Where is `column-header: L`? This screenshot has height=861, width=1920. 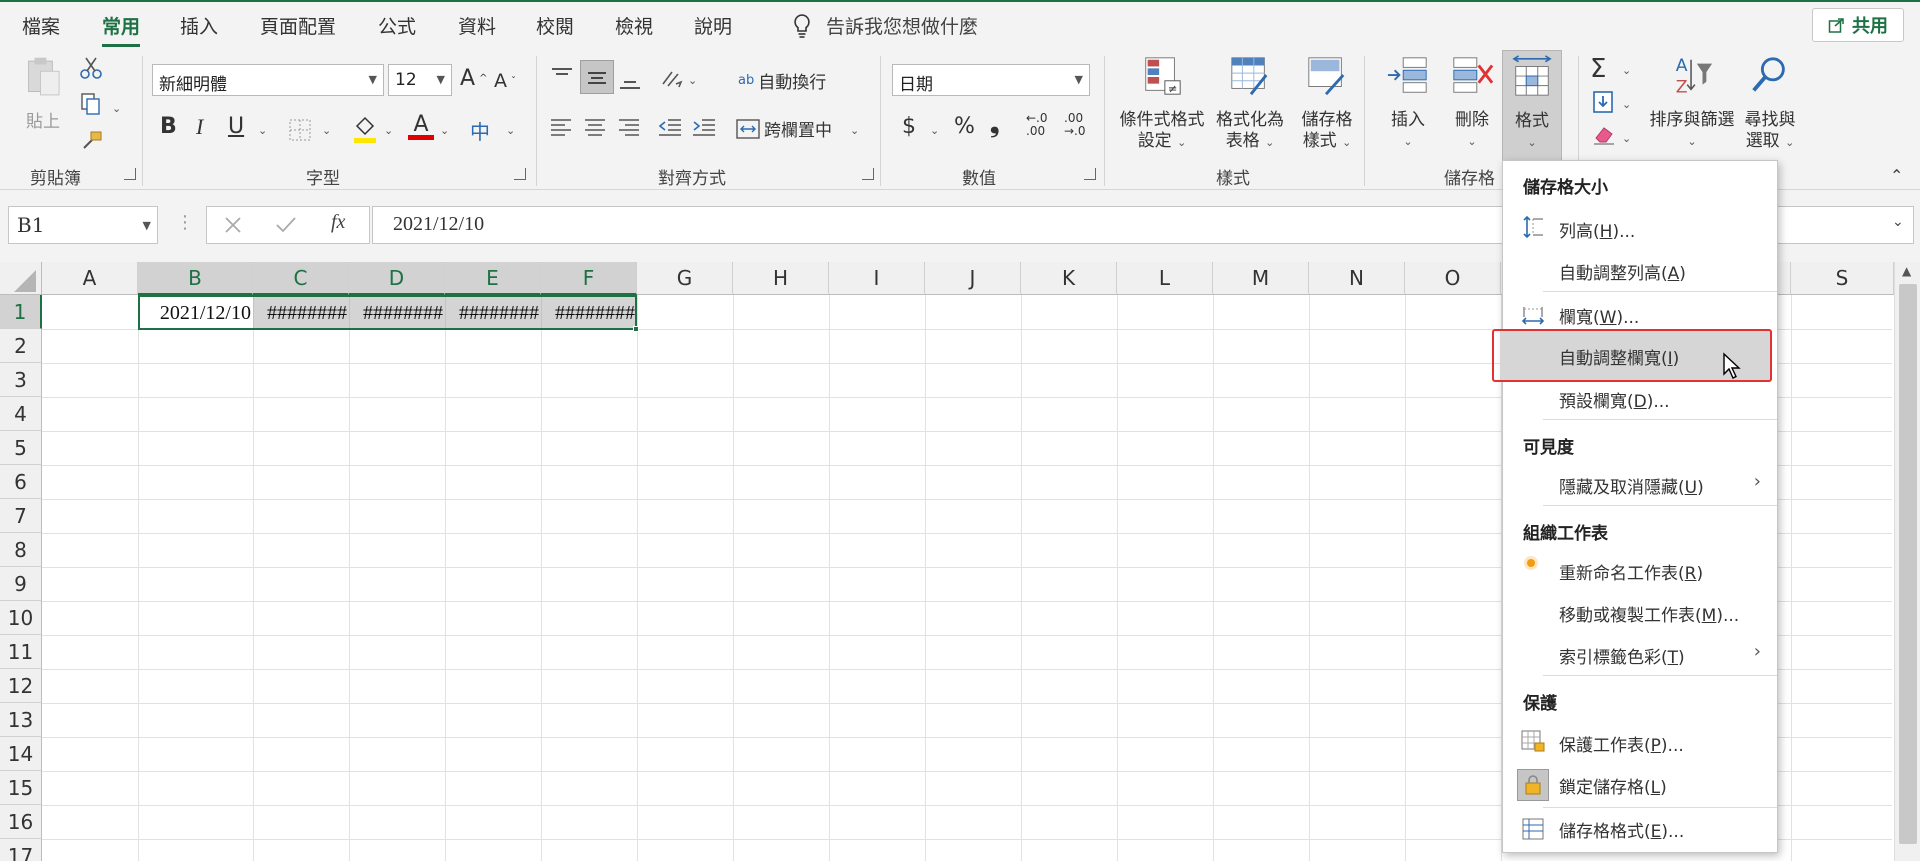
column-header: L is located at coordinates (1165, 278).